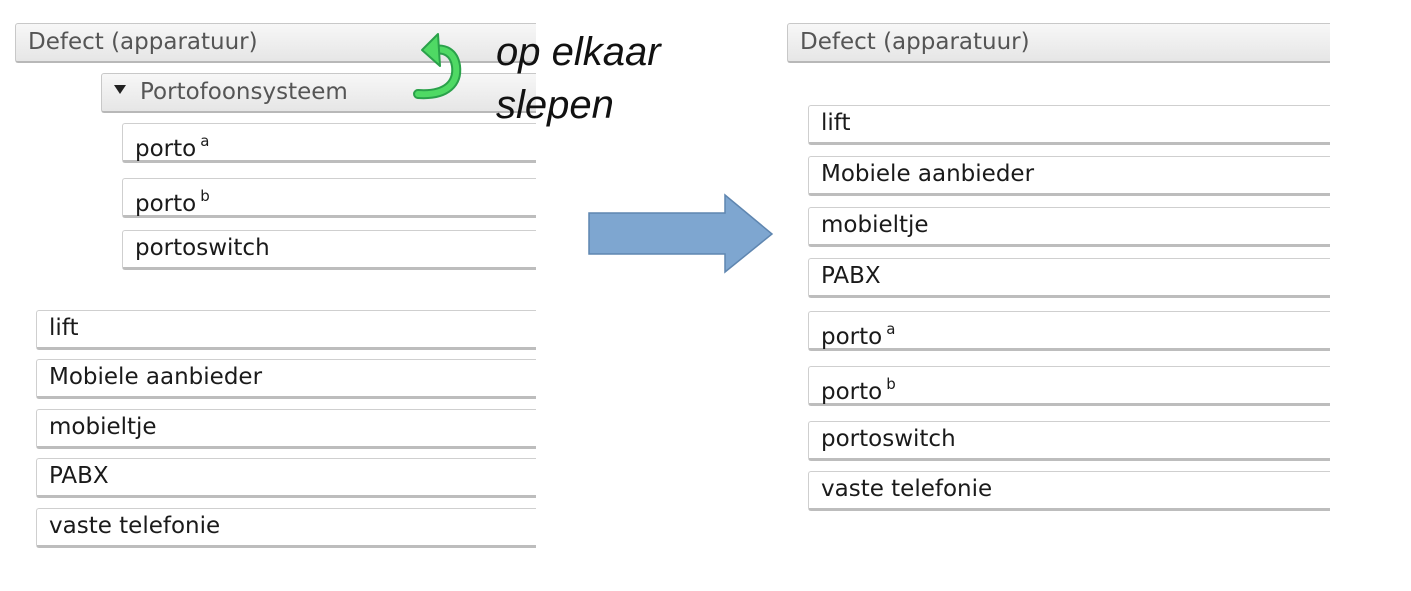  I want to click on subcategory-header: Portofoonsysteem, so click(318, 93).